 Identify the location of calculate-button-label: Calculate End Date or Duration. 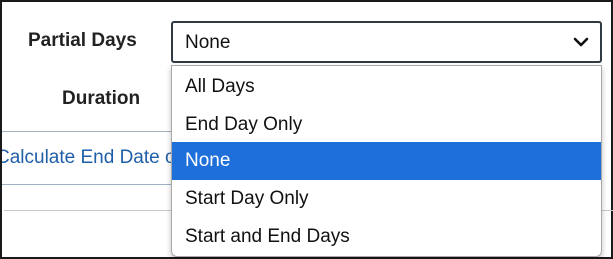
(91, 157).